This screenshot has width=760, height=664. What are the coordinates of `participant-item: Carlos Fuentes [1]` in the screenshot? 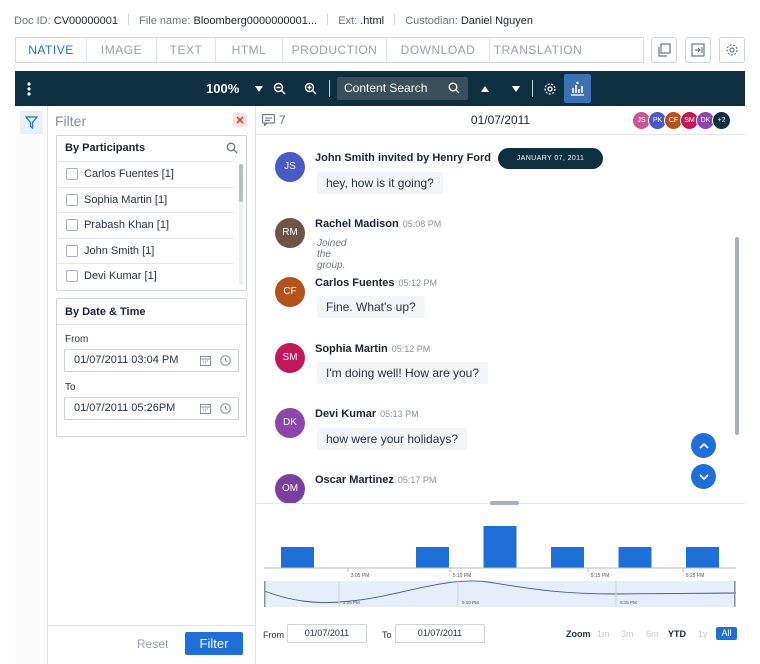 It's located at (146, 174).